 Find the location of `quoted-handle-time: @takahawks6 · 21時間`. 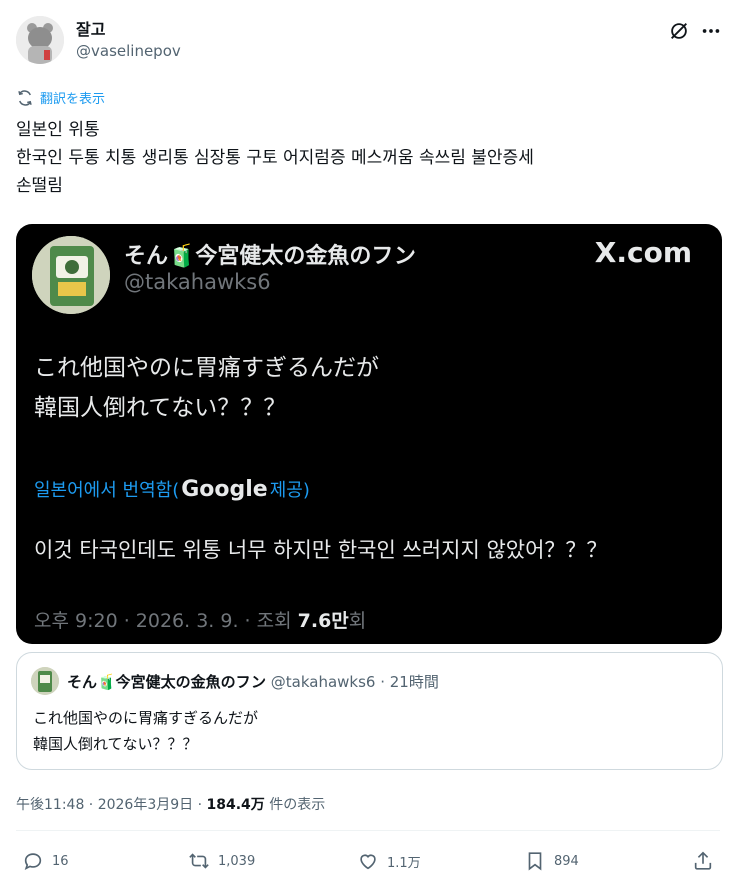

quoted-handle-time: @takahawks6 · 21時間 is located at coordinates (352, 682).